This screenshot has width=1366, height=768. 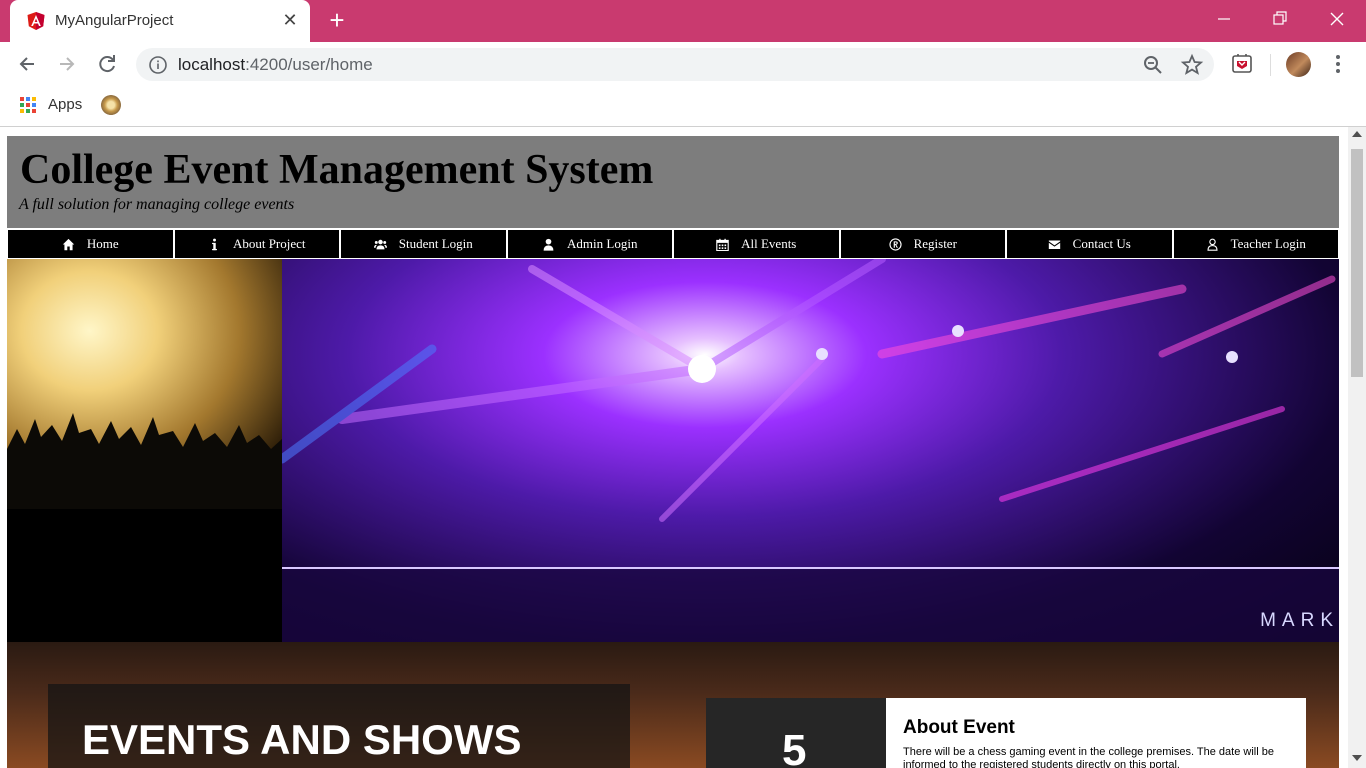 What do you see at coordinates (683, 21) in the screenshot?
I see `tab-strip: MyAngularProject ✕ +` at bounding box center [683, 21].